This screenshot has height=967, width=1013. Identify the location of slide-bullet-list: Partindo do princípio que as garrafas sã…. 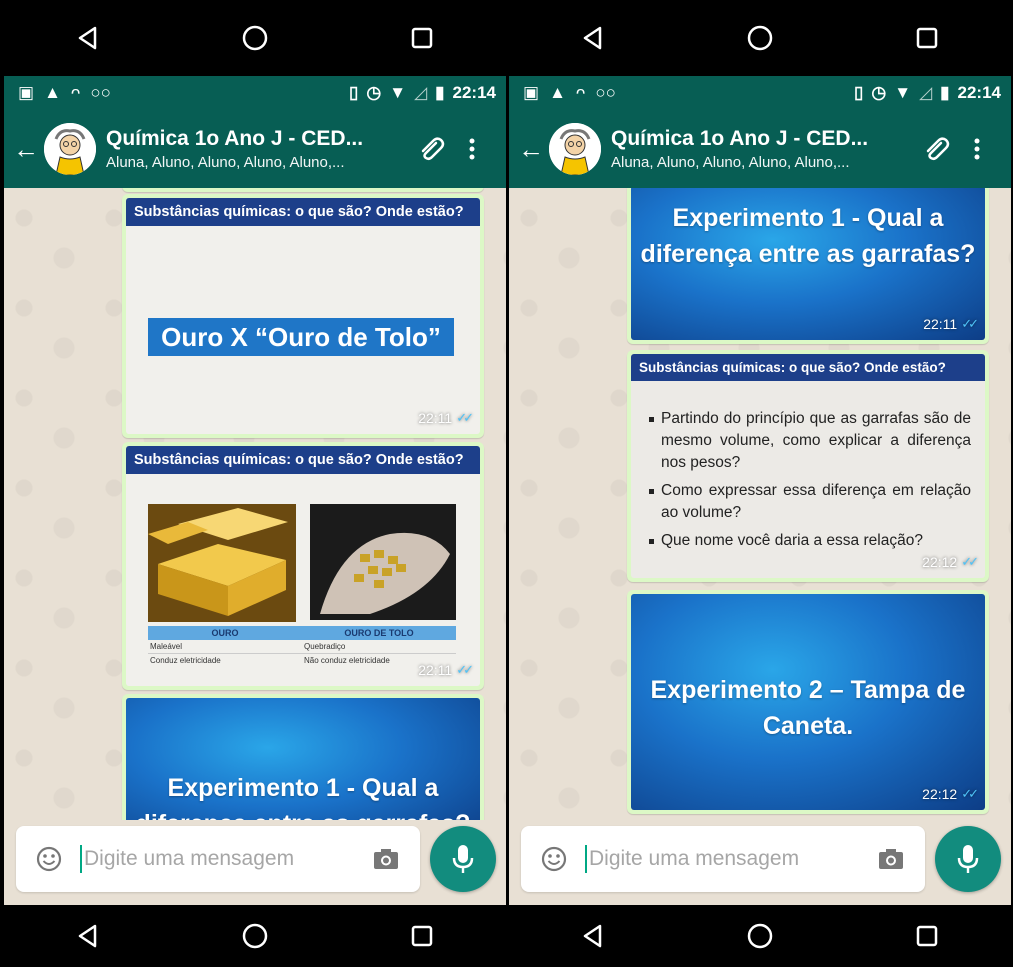
(810, 483).